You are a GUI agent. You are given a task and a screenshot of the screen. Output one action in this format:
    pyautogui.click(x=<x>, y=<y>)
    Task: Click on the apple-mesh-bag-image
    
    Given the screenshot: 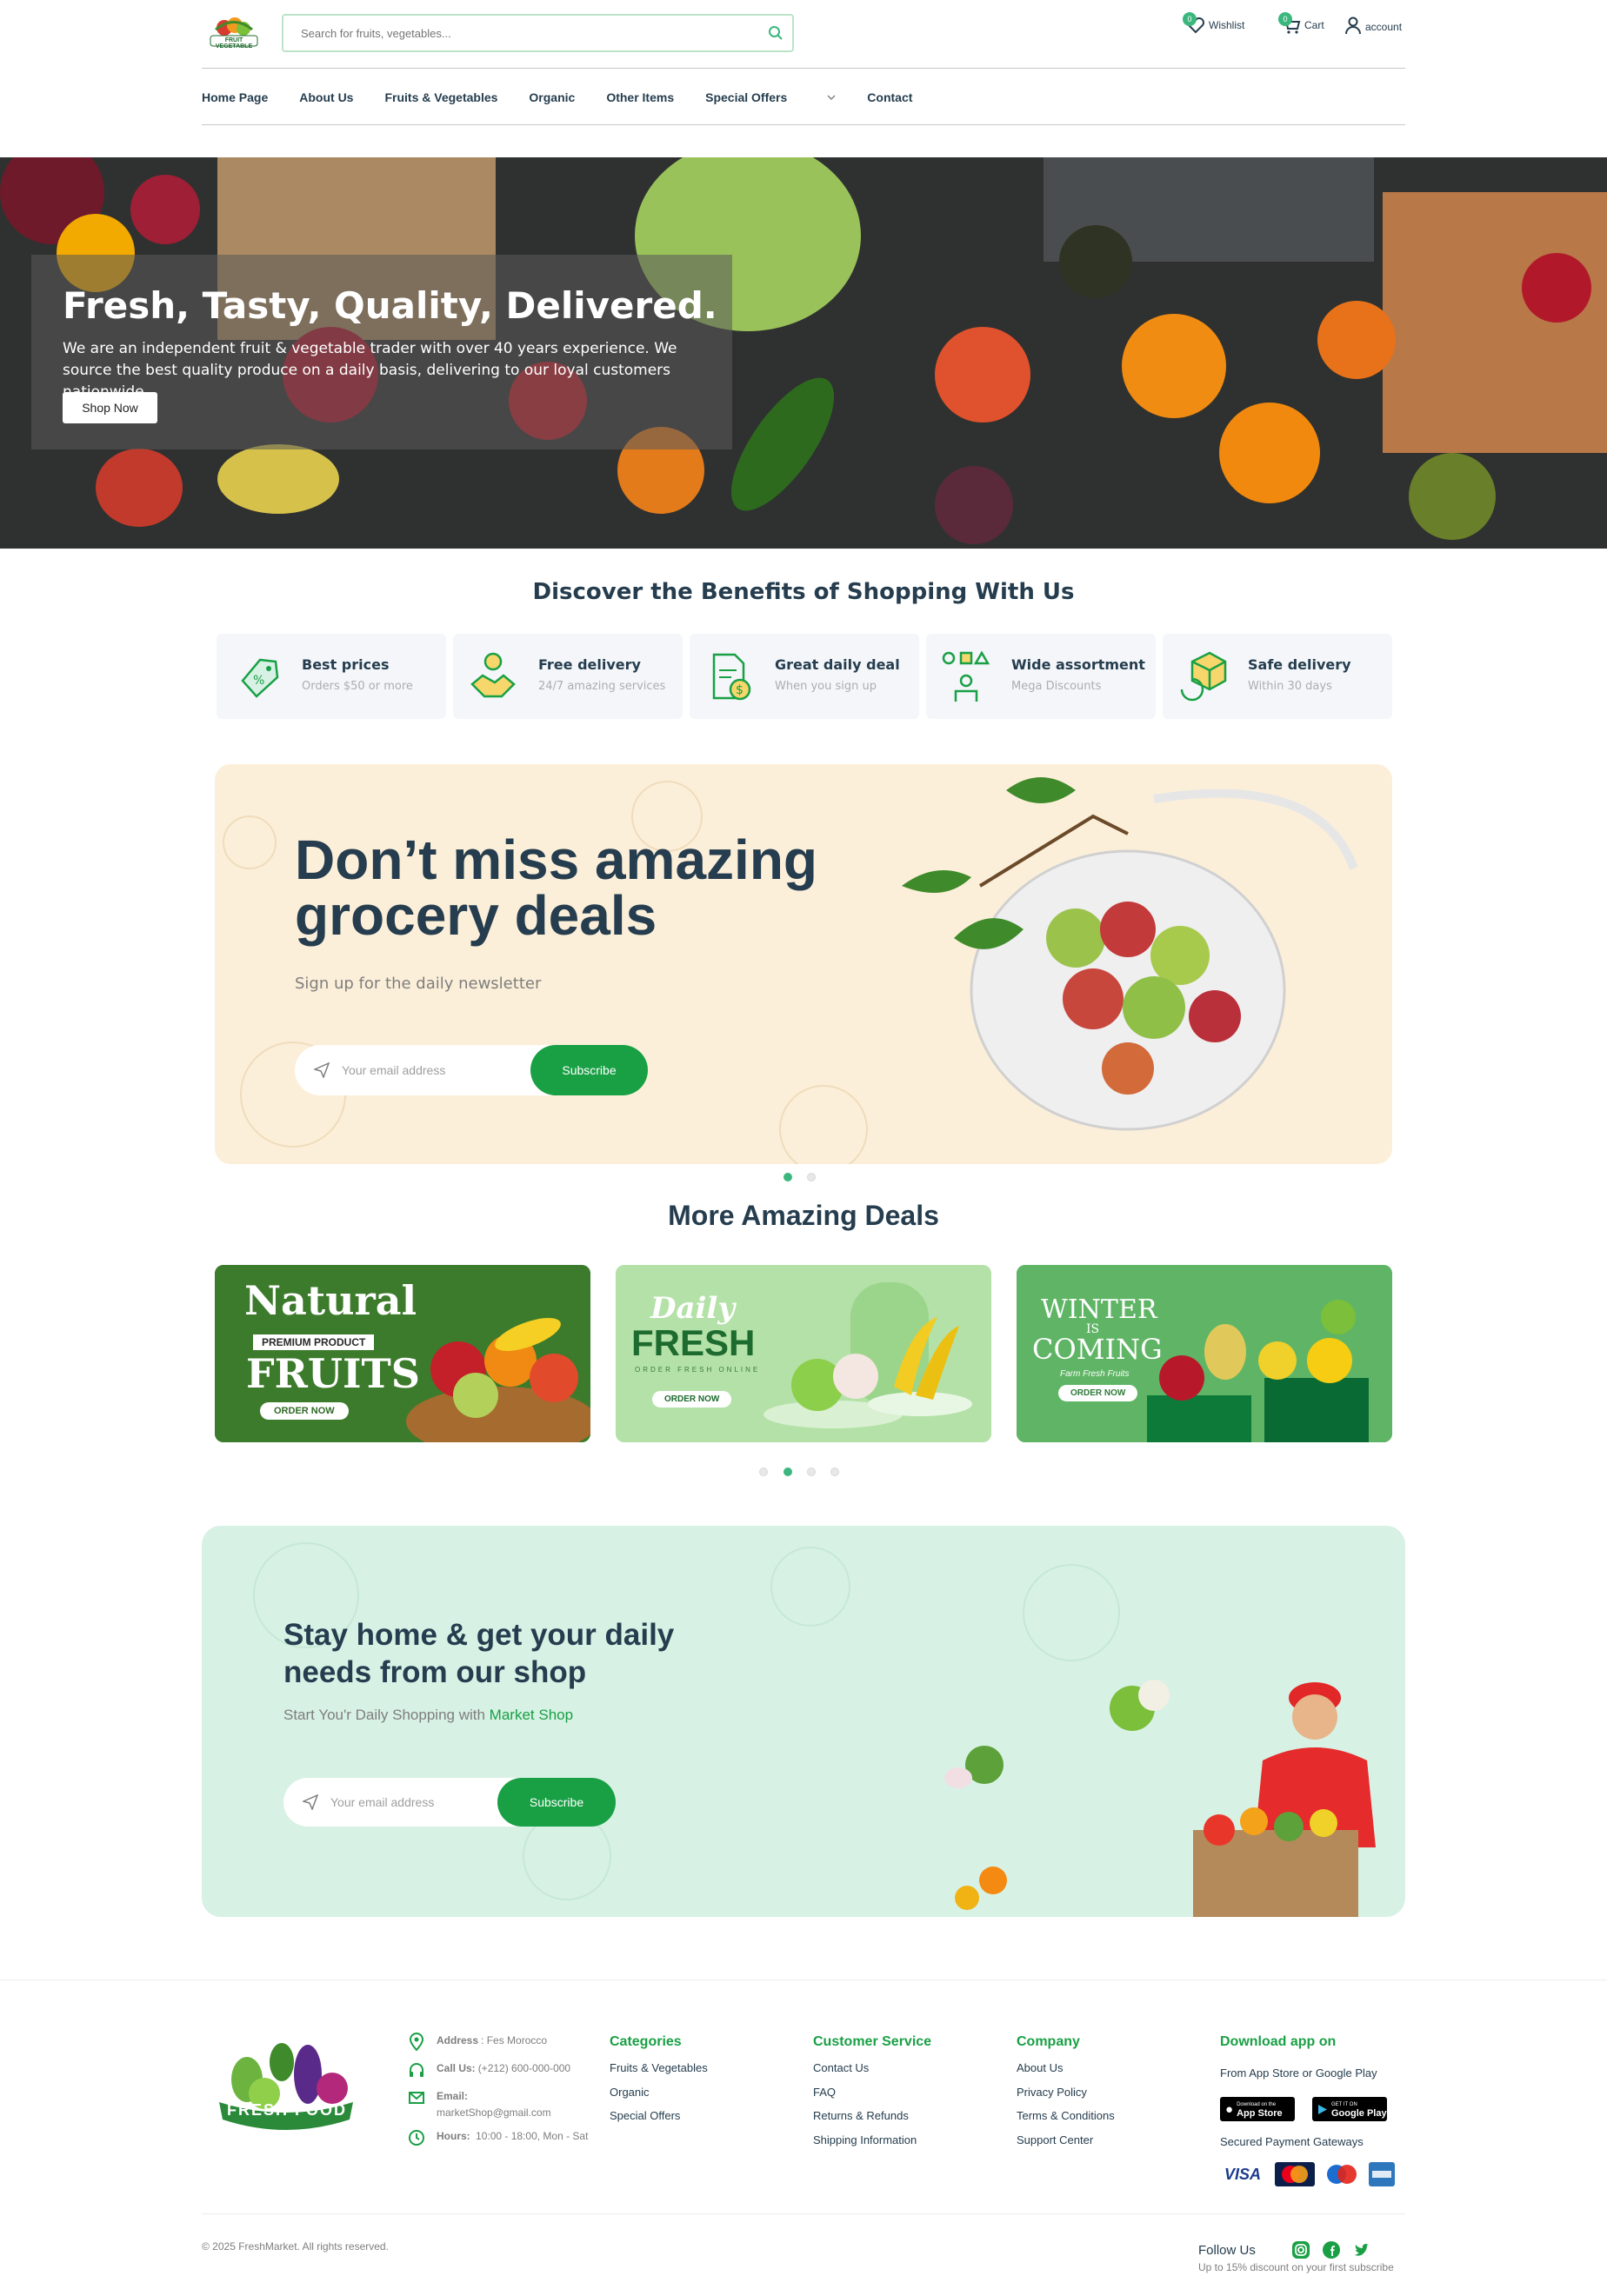 What is the action you would take?
    pyautogui.click(x=1130, y=954)
    